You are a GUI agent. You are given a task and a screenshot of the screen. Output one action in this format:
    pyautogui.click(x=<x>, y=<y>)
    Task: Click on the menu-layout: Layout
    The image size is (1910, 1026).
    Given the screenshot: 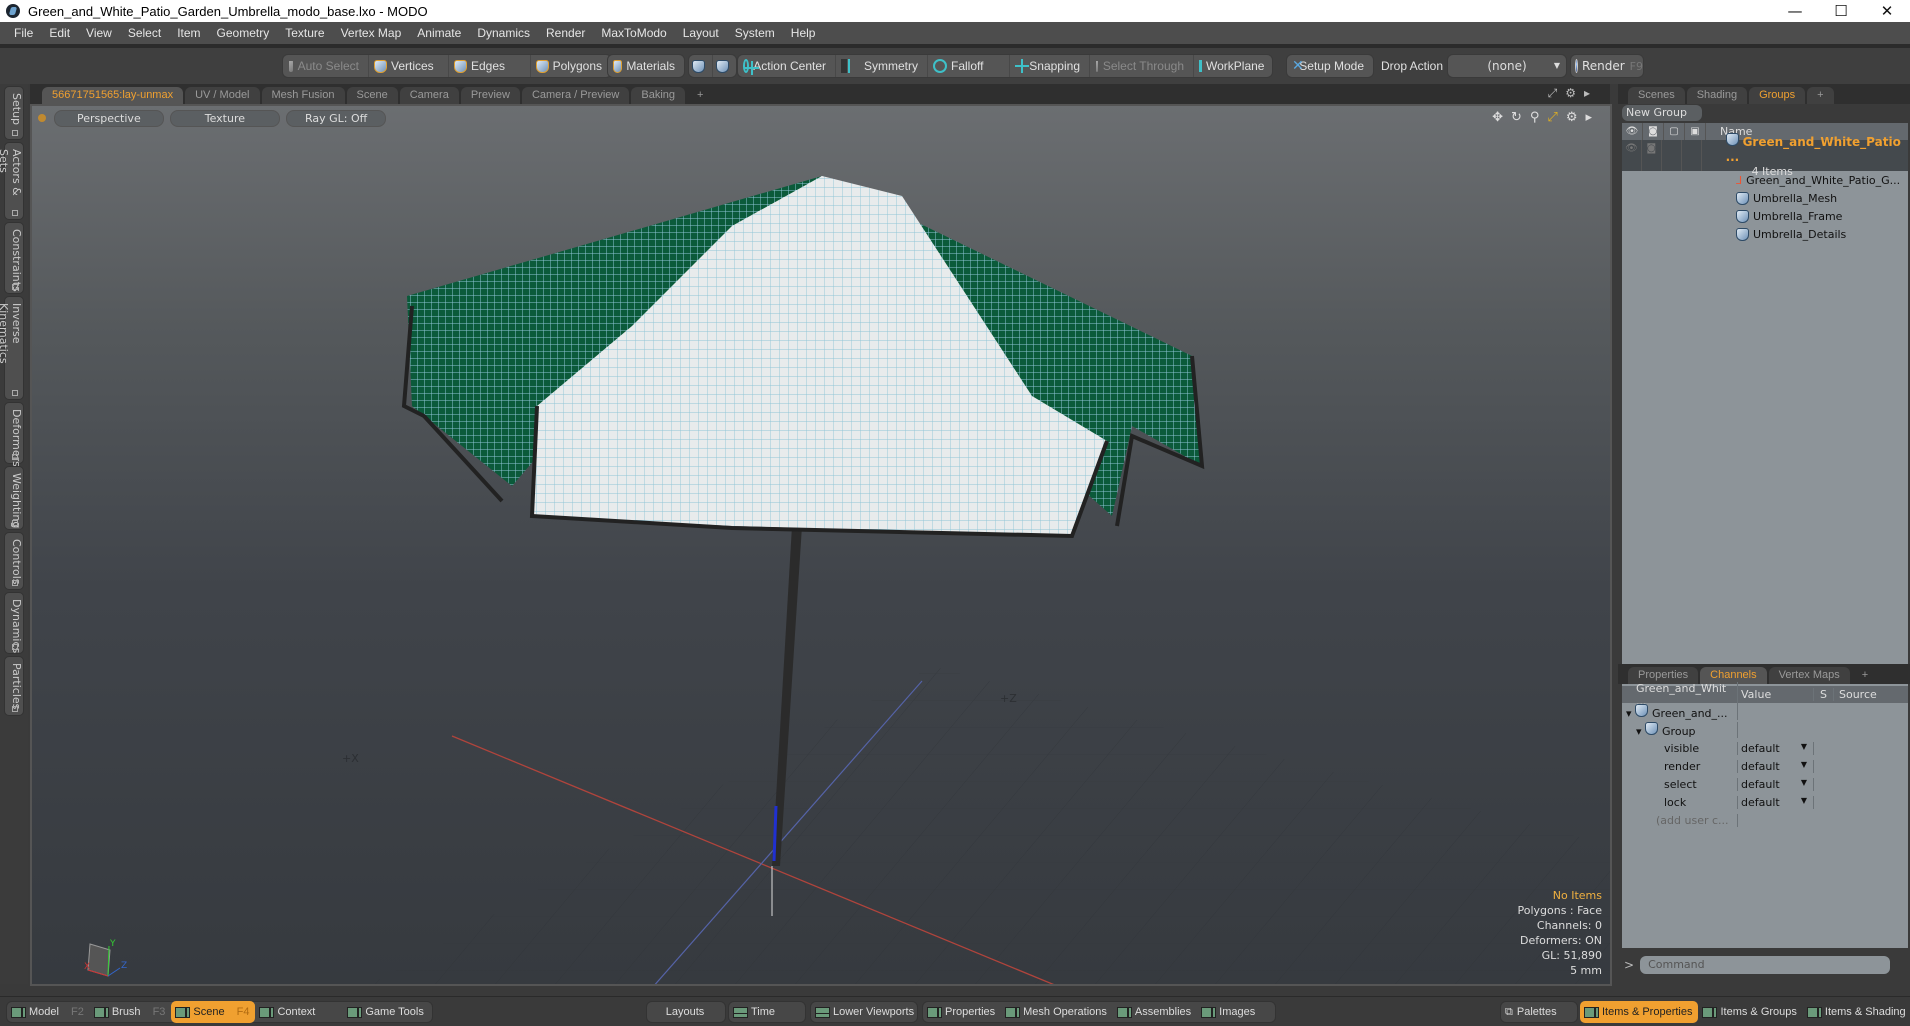 What is the action you would take?
    pyautogui.click(x=701, y=33)
    